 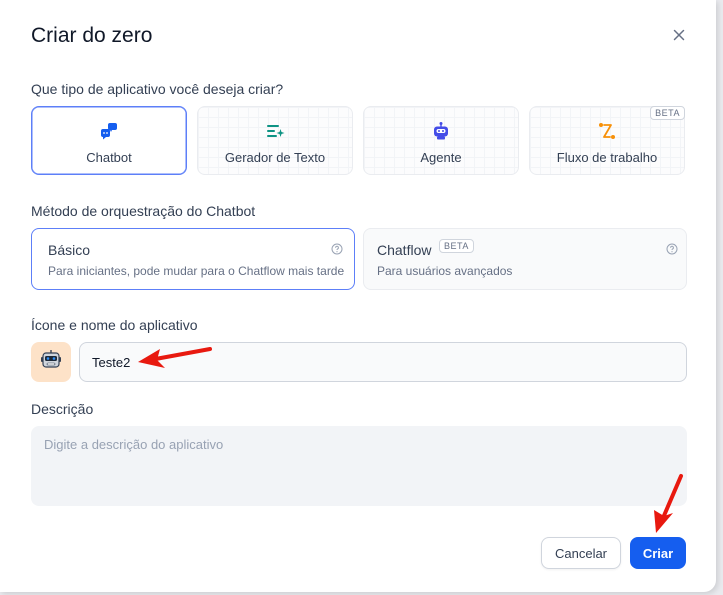 What do you see at coordinates (581, 553) in the screenshot?
I see `cancel-button: Cancelar` at bounding box center [581, 553].